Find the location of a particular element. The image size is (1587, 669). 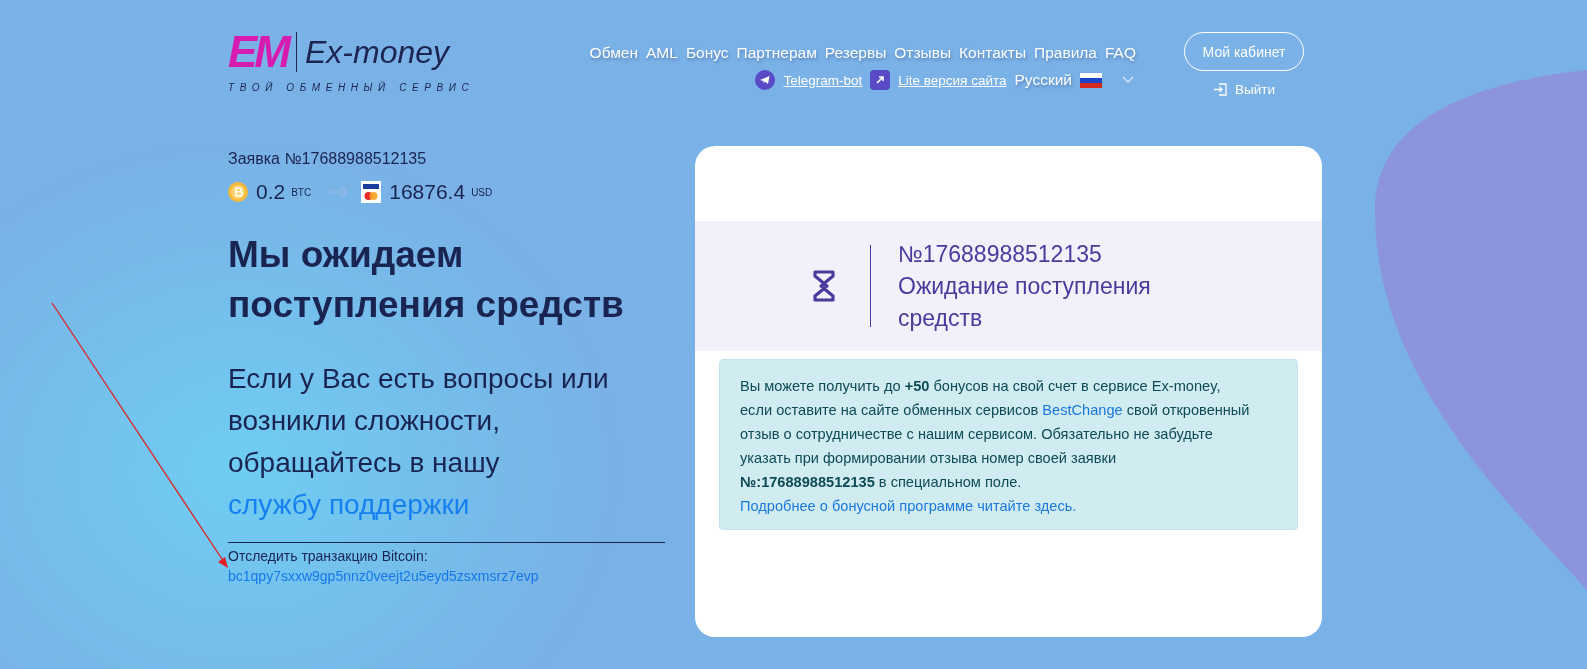

bonus-link: BestChange is located at coordinates (1082, 410).